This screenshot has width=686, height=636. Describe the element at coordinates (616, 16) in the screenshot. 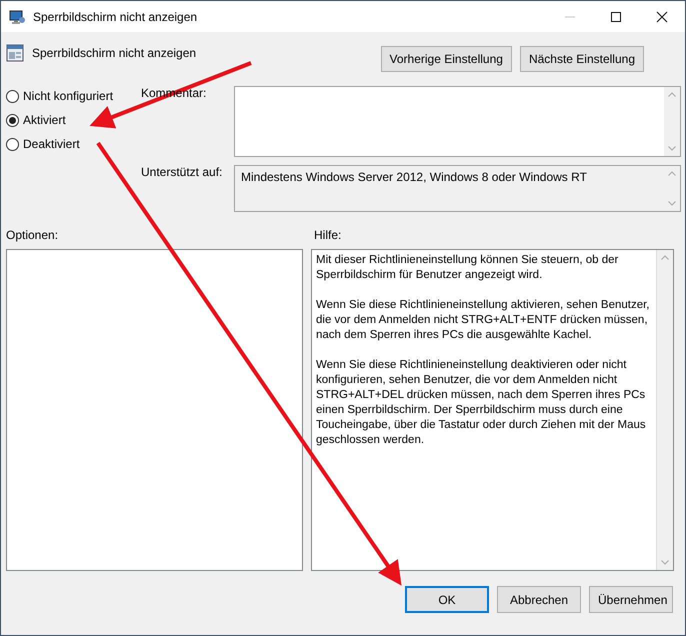

I see `maximize-icon` at that location.